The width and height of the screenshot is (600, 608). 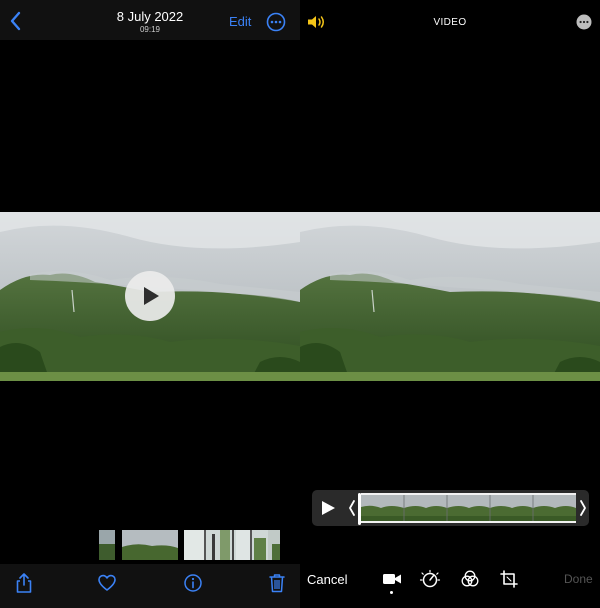 What do you see at coordinates (327, 579) in the screenshot?
I see `cancel-button: Cancel` at bounding box center [327, 579].